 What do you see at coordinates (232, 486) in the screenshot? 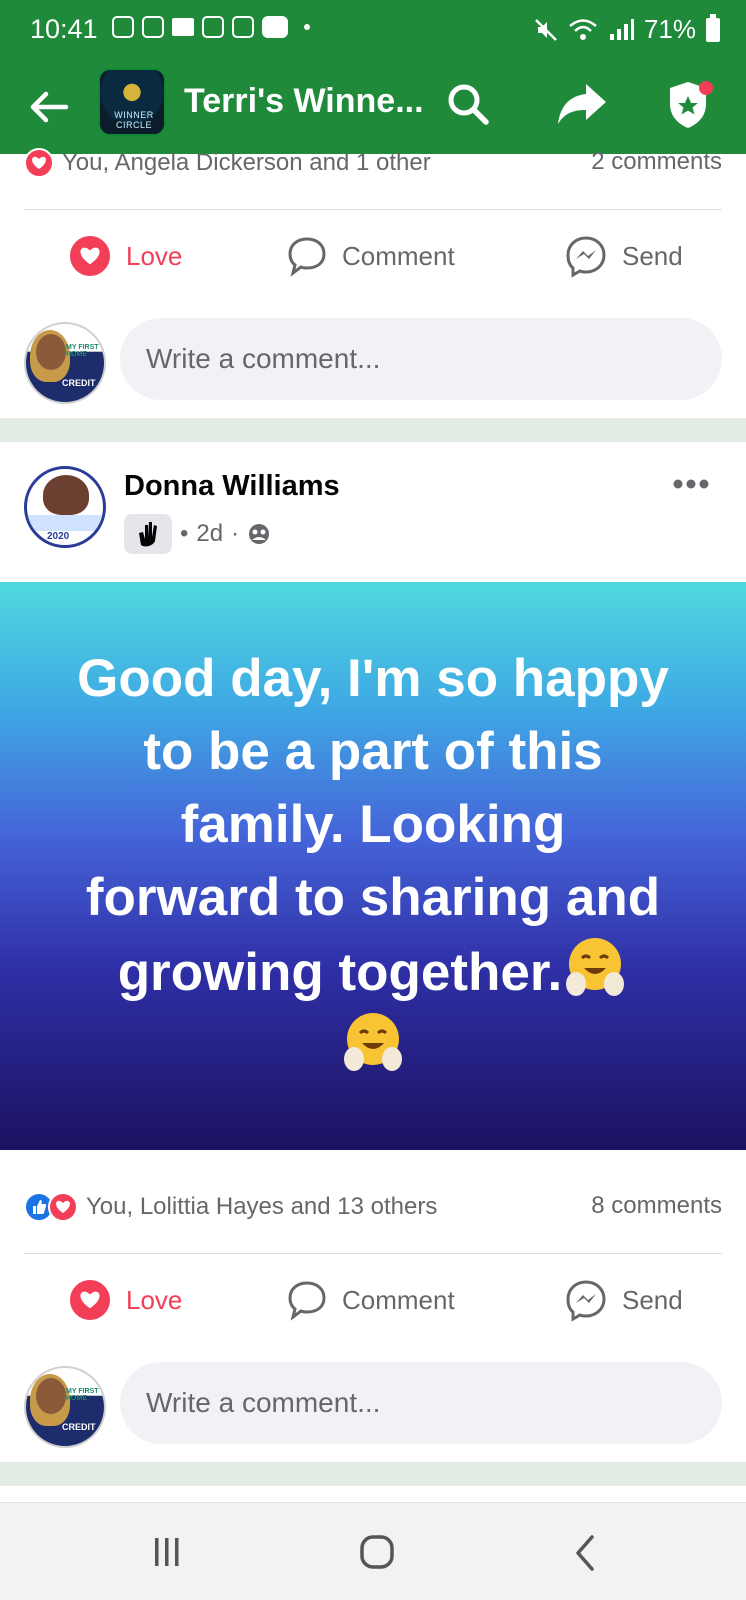
I see `author-name: Donna Williams` at bounding box center [232, 486].